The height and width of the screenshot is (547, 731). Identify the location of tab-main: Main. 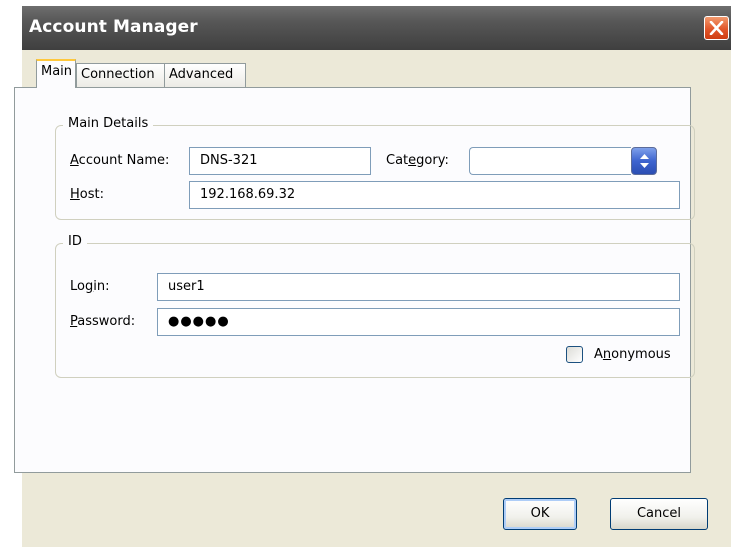
(56, 73).